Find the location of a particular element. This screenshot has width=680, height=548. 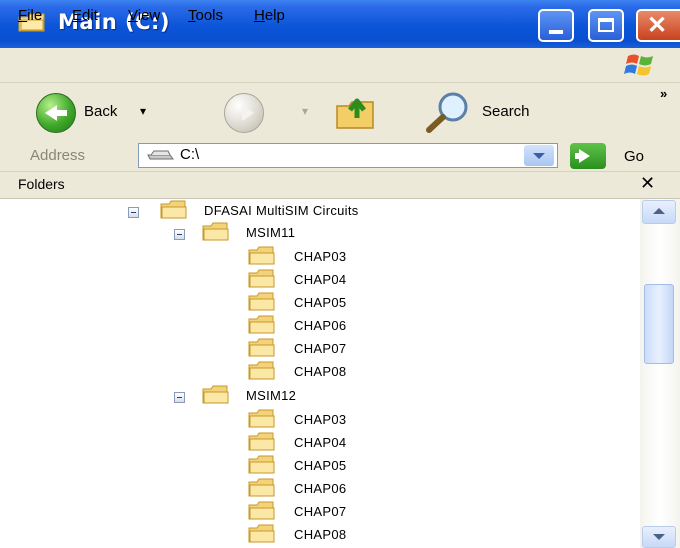

go-button-label: Go is located at coordinates (634, 156).